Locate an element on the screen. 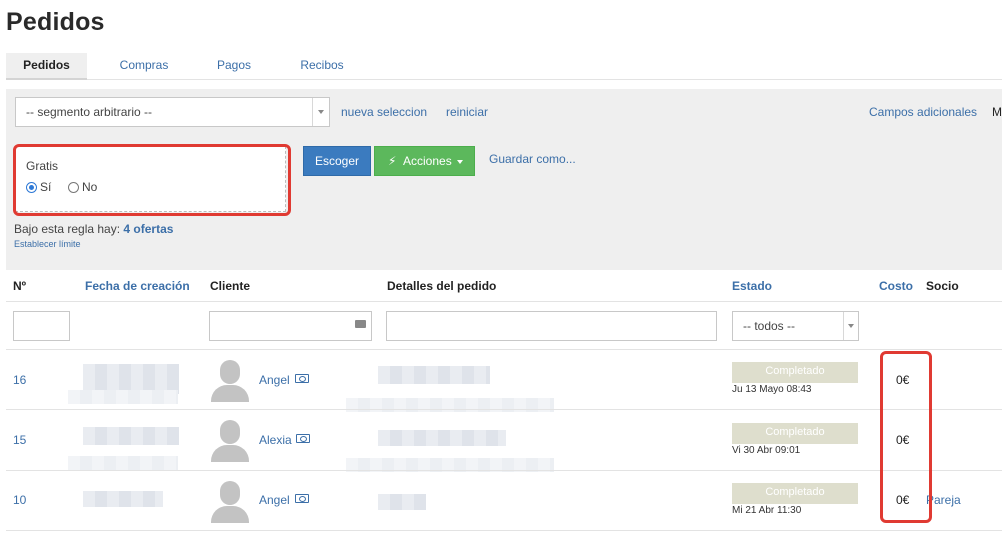 The height and width of the screenshot is (535, 1002). col-header-client: Cliente is located at coordinates (230, 286).